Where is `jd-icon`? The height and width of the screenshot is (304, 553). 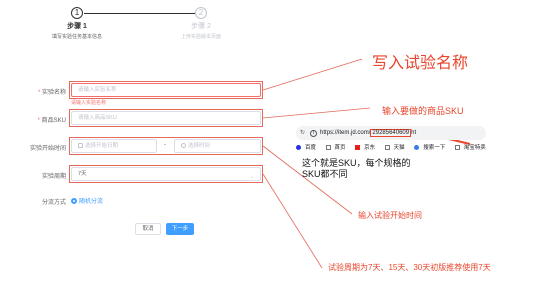
jd-icon is located at coordinates (358, 147).